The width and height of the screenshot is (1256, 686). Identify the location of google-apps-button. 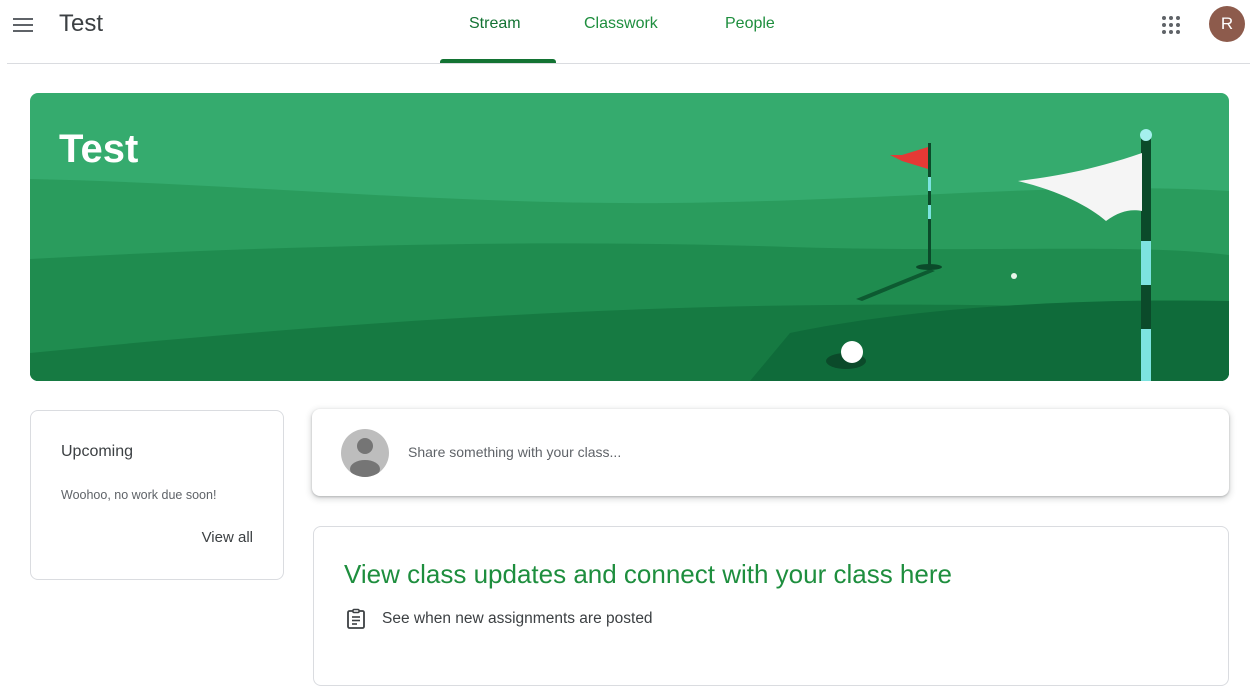
(1171, 25).